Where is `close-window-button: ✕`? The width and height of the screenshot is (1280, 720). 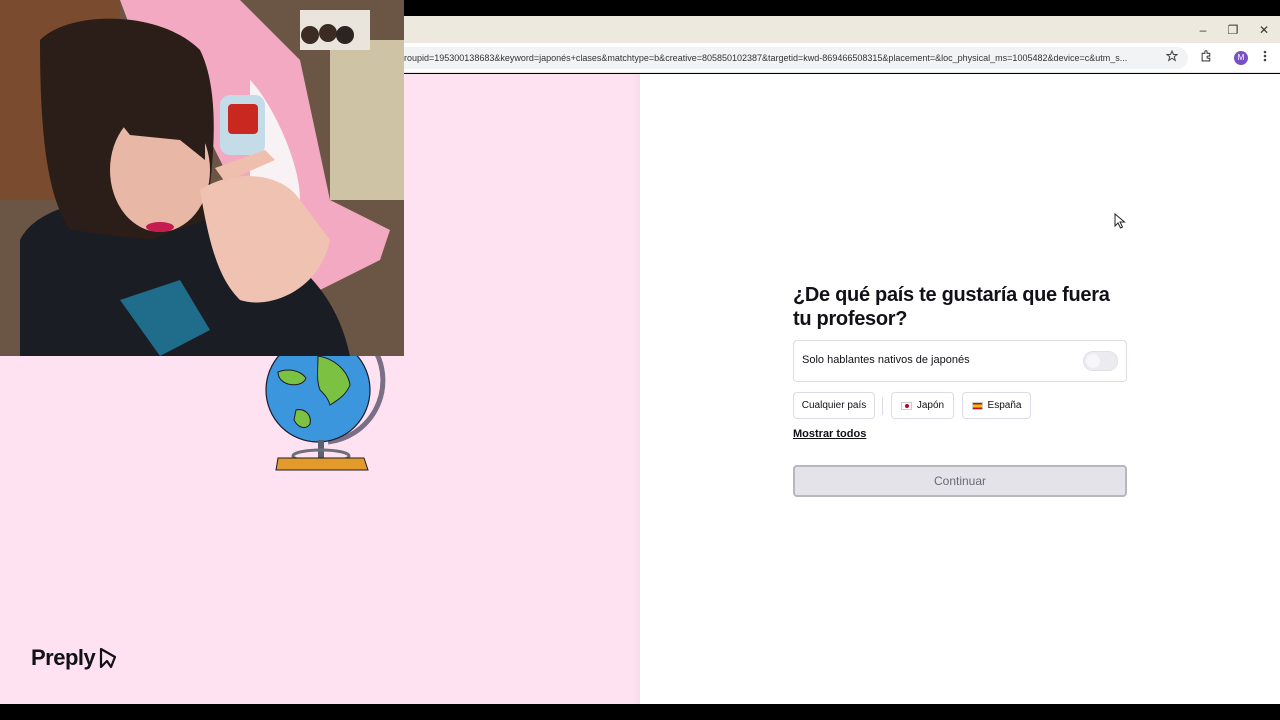 close-window-button: ✕ is located at coordinates (1264, 30).